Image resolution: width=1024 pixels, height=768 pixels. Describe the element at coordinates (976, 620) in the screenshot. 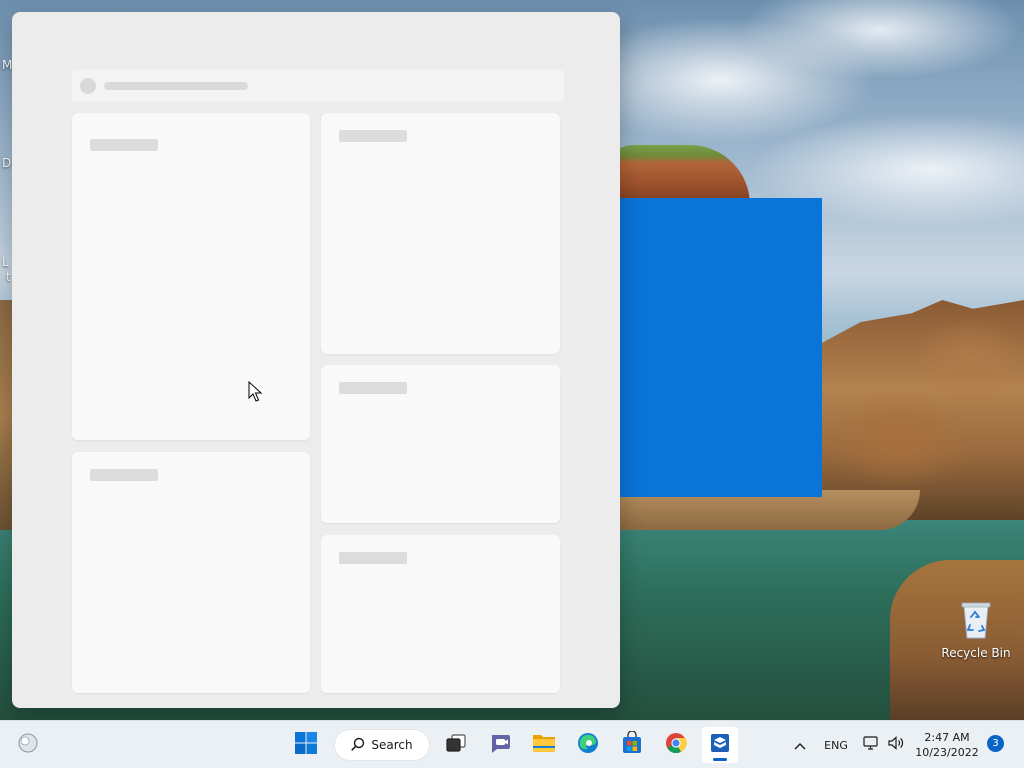

I see `recycle-bin-icon` at that location.